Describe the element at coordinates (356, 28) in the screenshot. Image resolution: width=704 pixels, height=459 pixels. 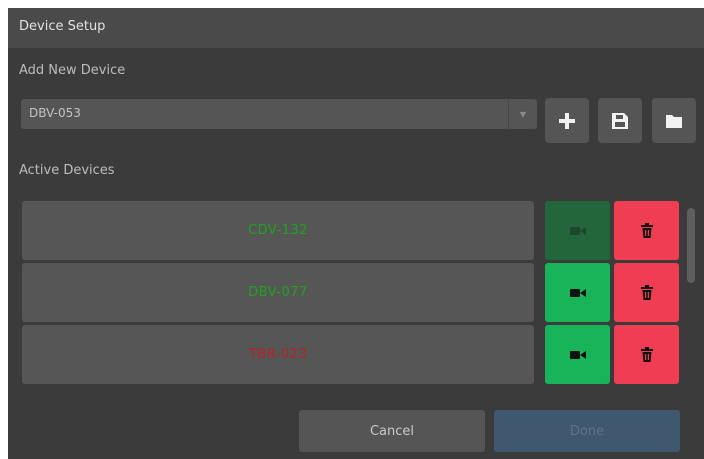
I see `title-bar: Device Setup` at that location.